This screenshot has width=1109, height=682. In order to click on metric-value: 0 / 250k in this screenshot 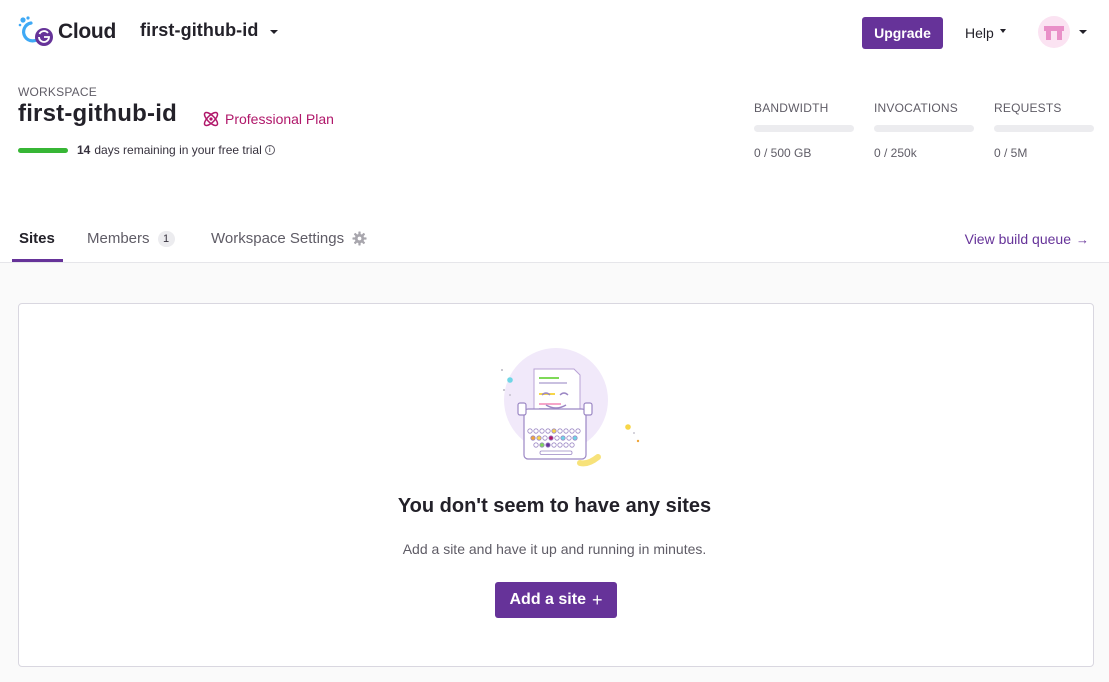, I will do `click(895, 153)`.